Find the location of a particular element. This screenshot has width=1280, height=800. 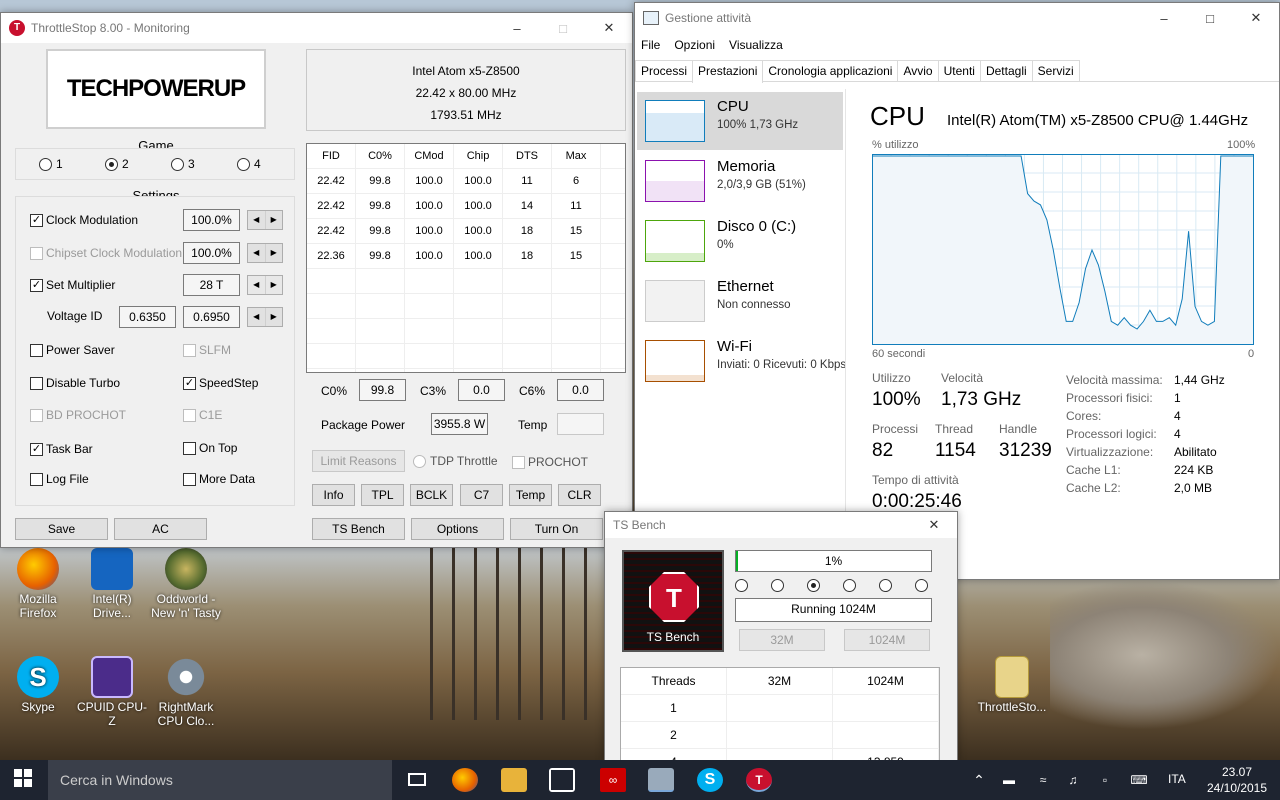

info-button: Info is located at coordinates (333, 495).